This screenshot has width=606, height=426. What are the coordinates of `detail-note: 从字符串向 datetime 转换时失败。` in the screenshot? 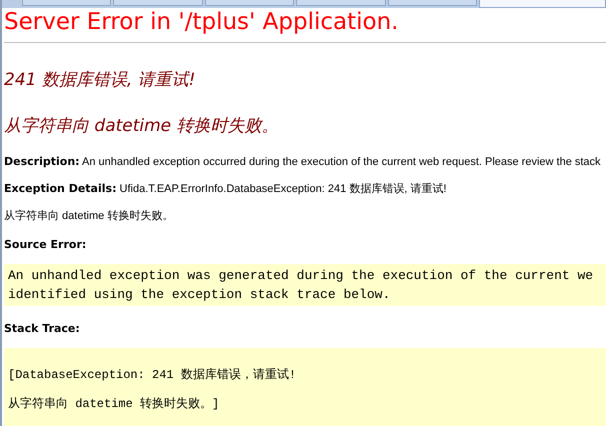 It's located at (89, 216).